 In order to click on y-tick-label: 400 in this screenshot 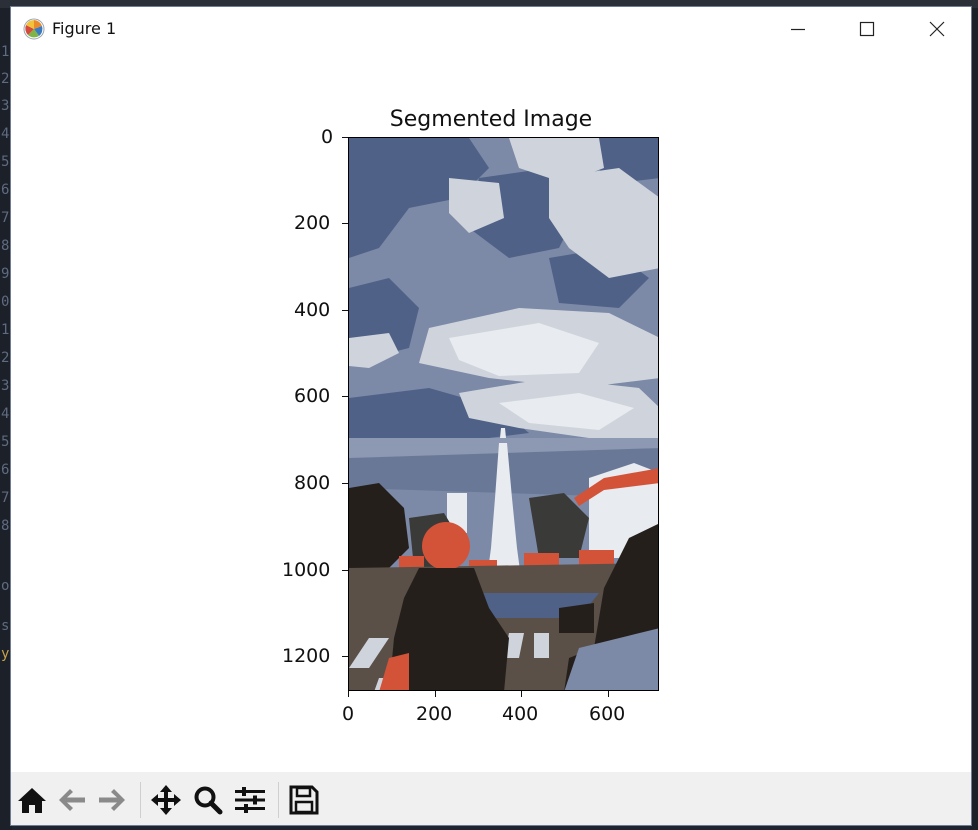, I will do `click(312, 310)`.